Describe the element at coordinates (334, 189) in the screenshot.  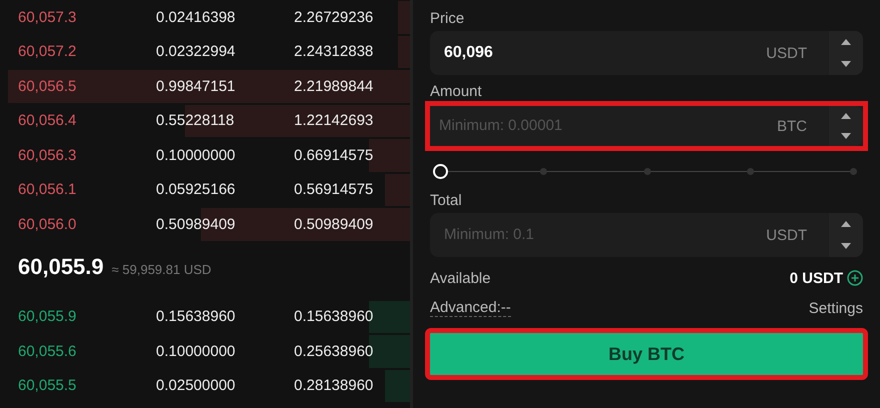
I see `ask-total: 0.56914575` at that location.